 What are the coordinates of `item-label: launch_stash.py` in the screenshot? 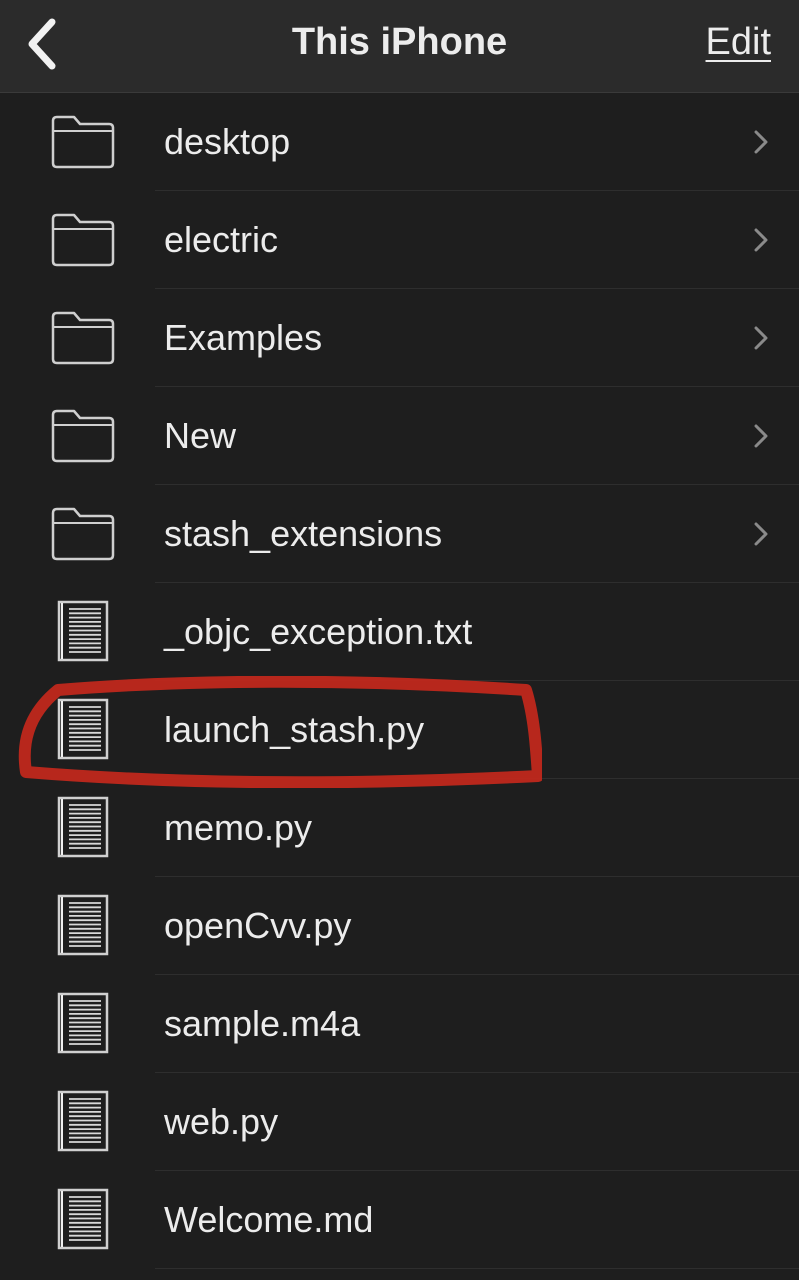 It's located at (294, 729).